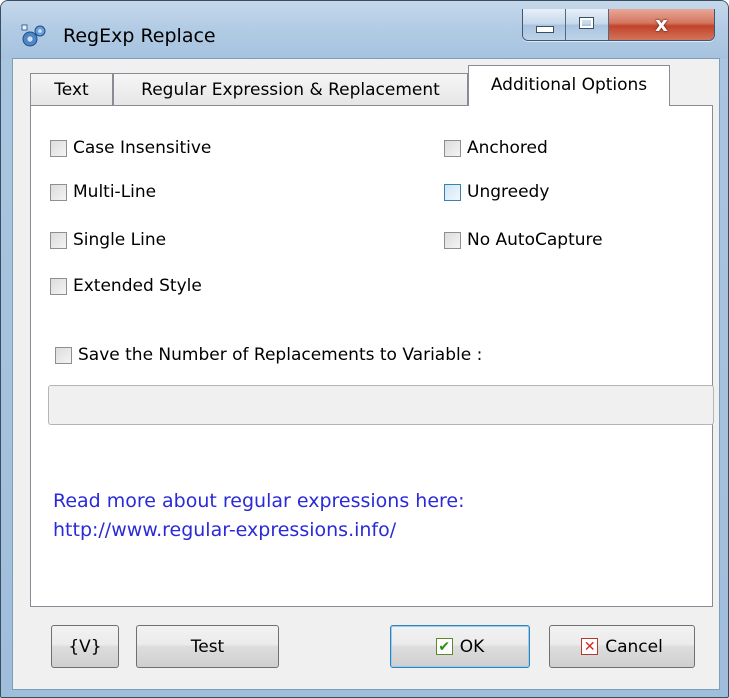  I want to click on case-insensitive-label: Case Insensitive, so click(142, 148).